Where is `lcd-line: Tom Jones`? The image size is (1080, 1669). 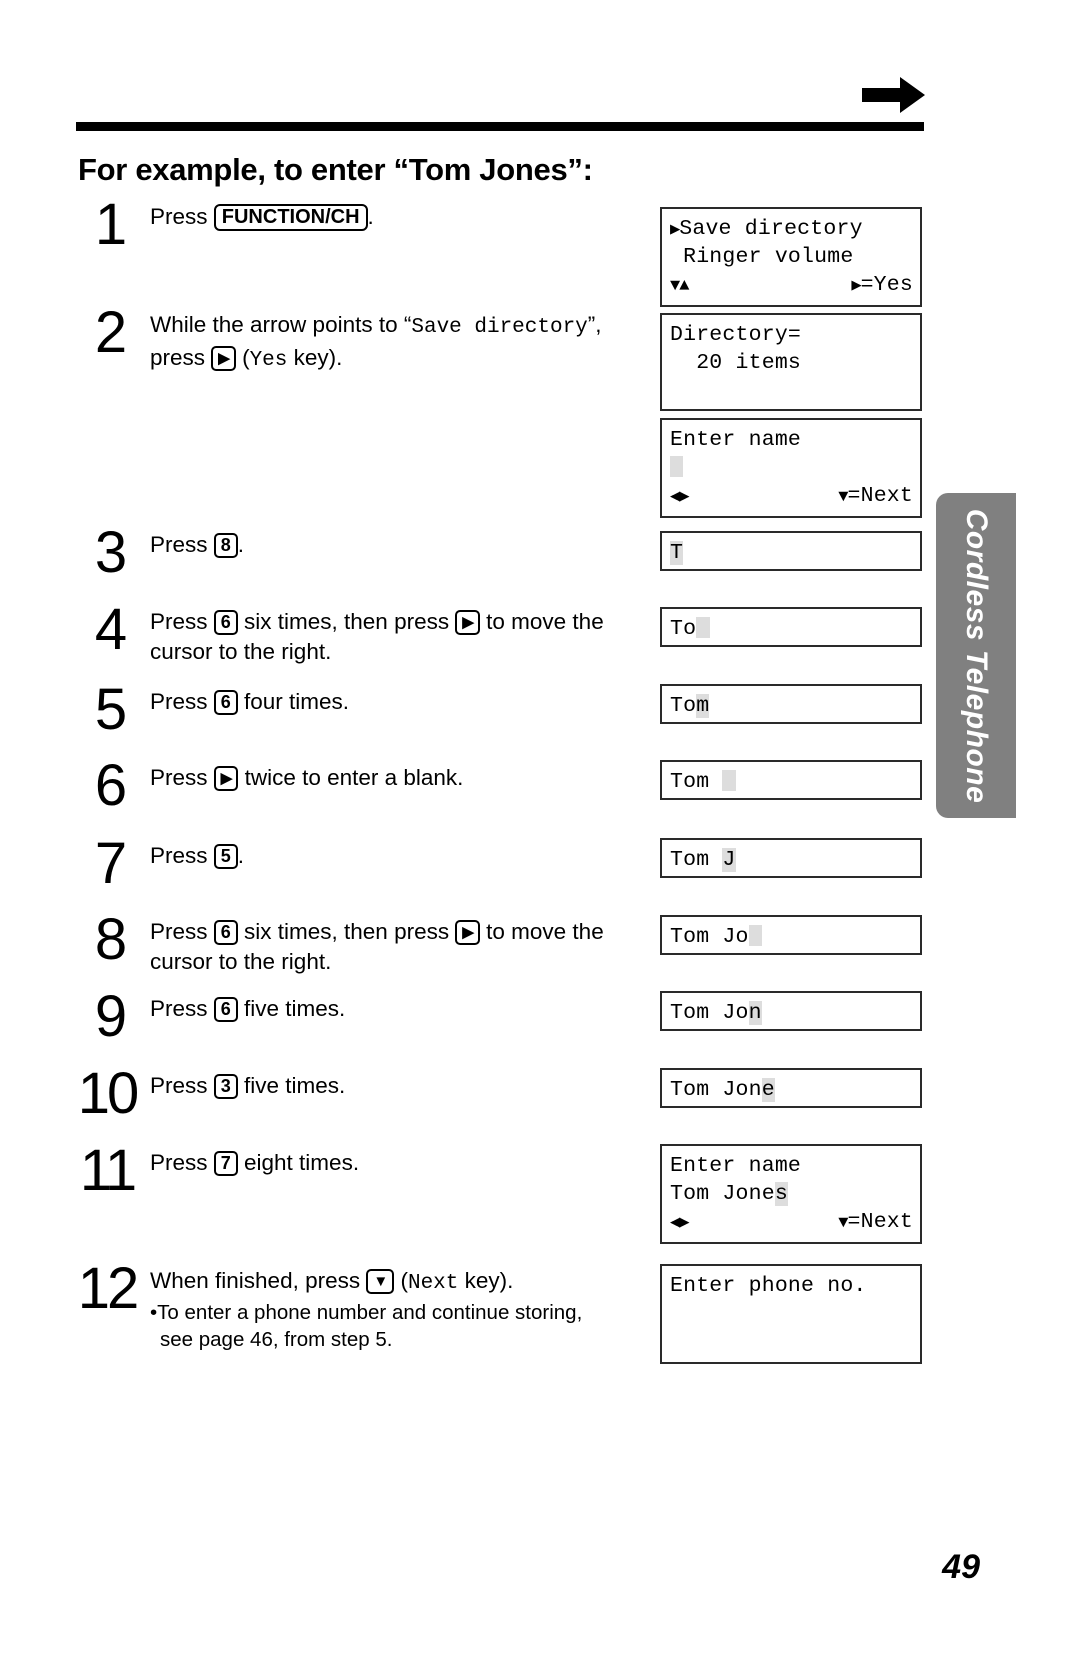
lcd-line: Tom Jones is located at coordinates (791, 1194).